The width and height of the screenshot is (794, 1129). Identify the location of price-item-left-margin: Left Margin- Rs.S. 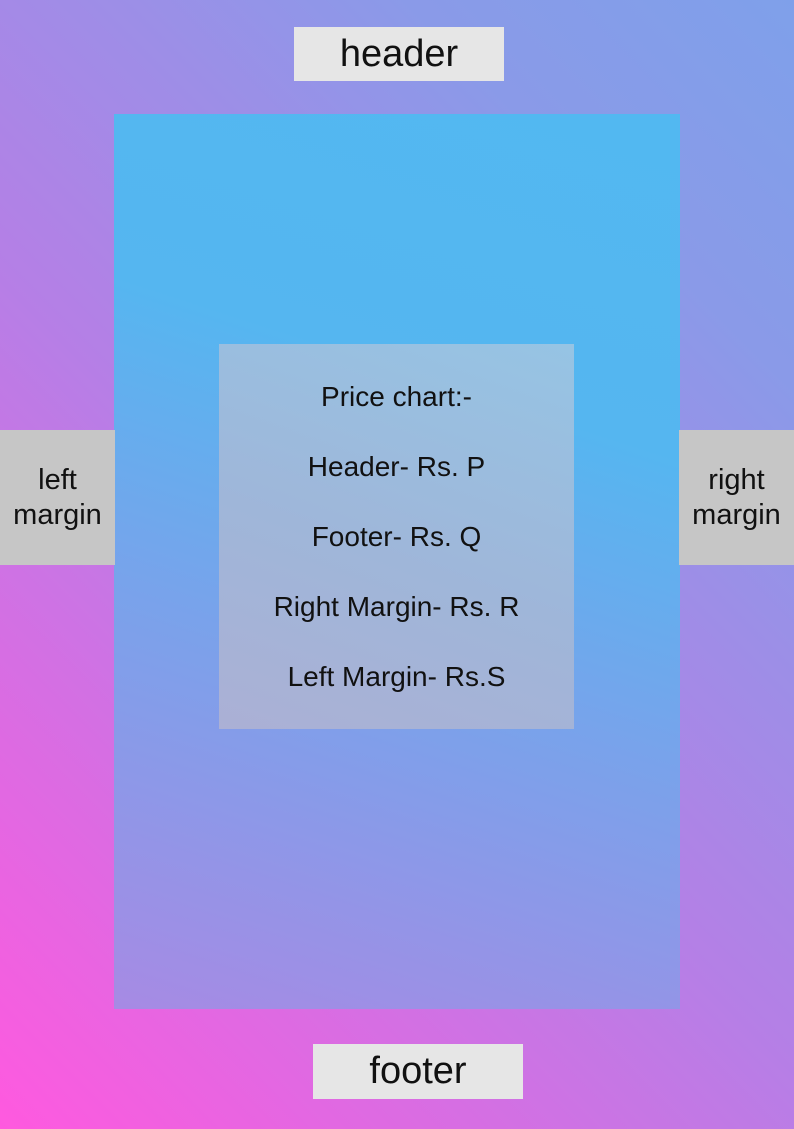
(396, 676).